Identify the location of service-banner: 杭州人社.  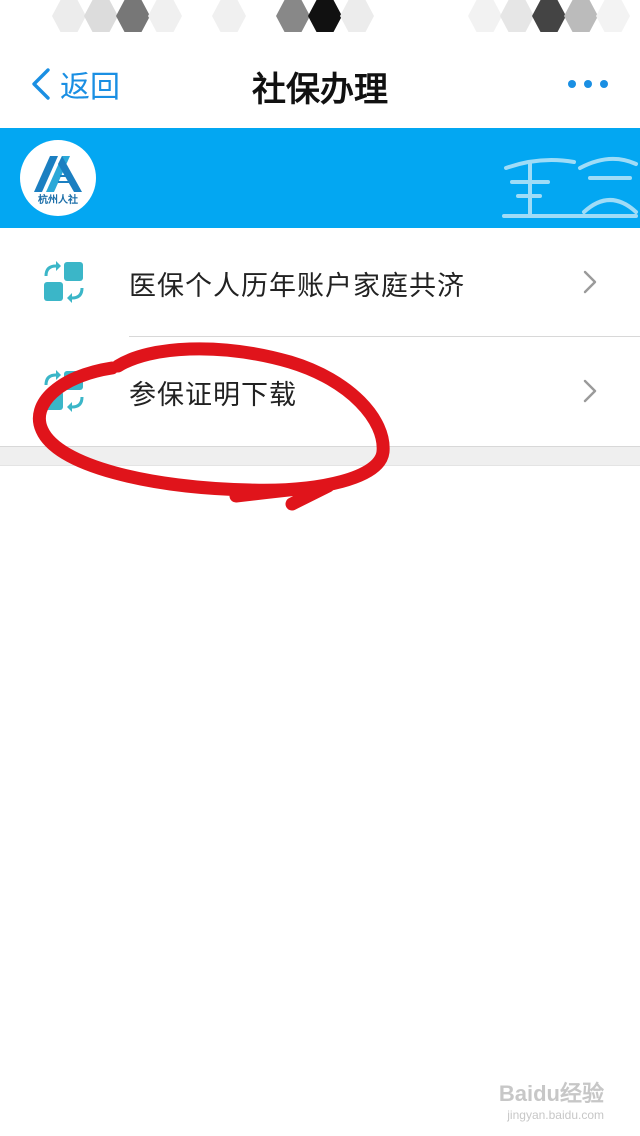
(320, 178).